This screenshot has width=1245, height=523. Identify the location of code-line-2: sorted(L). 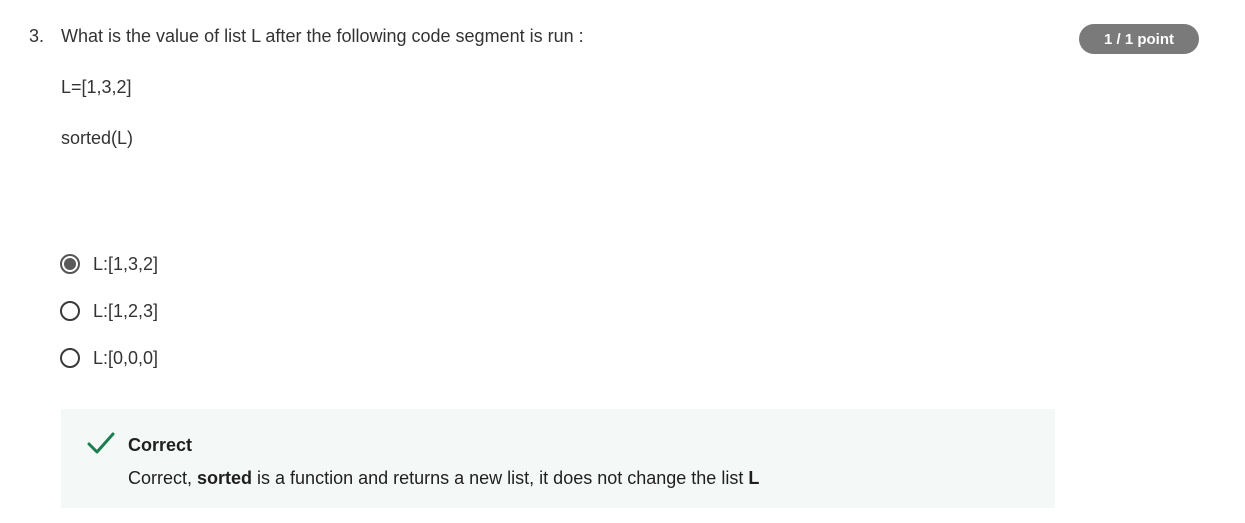
(97, 138).